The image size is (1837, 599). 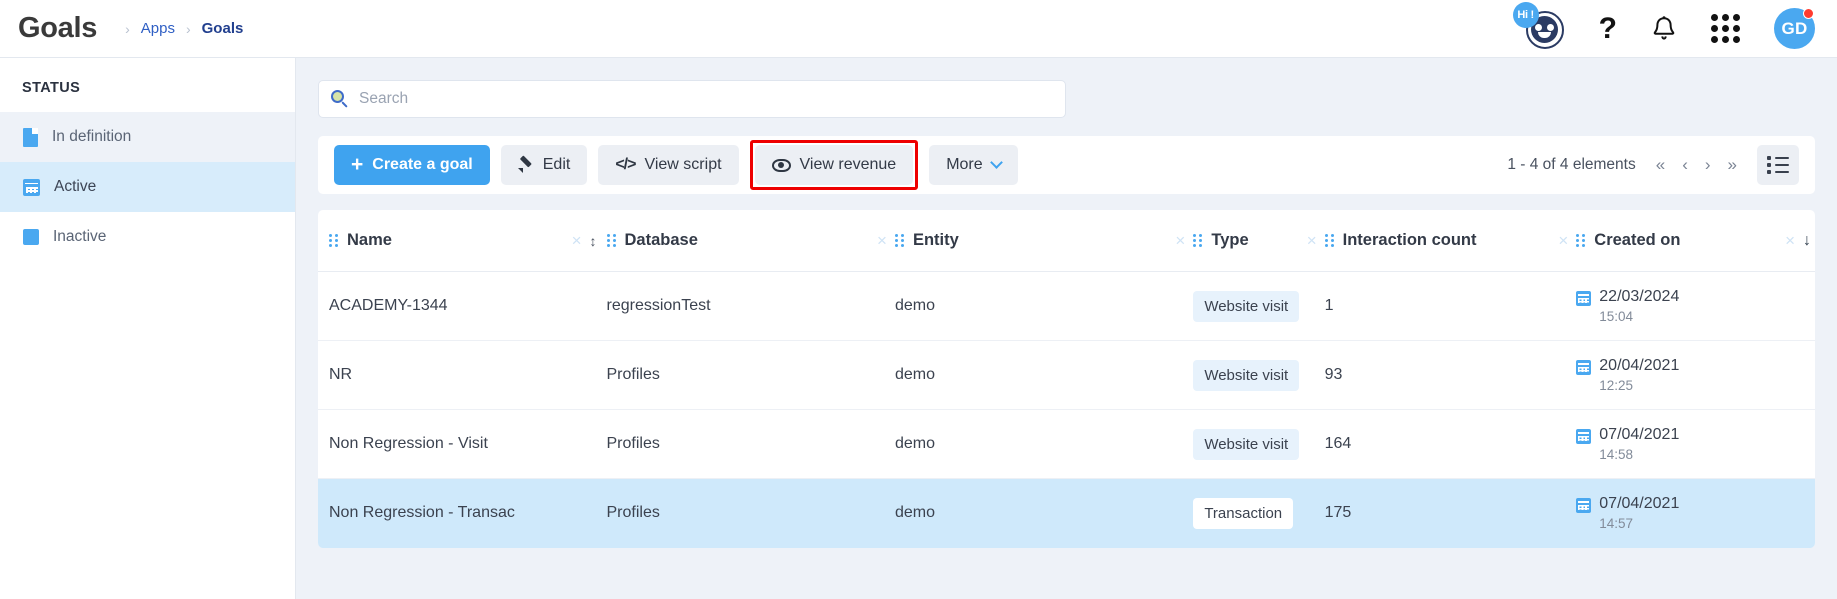 I want to click on cell-interaction-count: 175, so click(x=1338, y=512).